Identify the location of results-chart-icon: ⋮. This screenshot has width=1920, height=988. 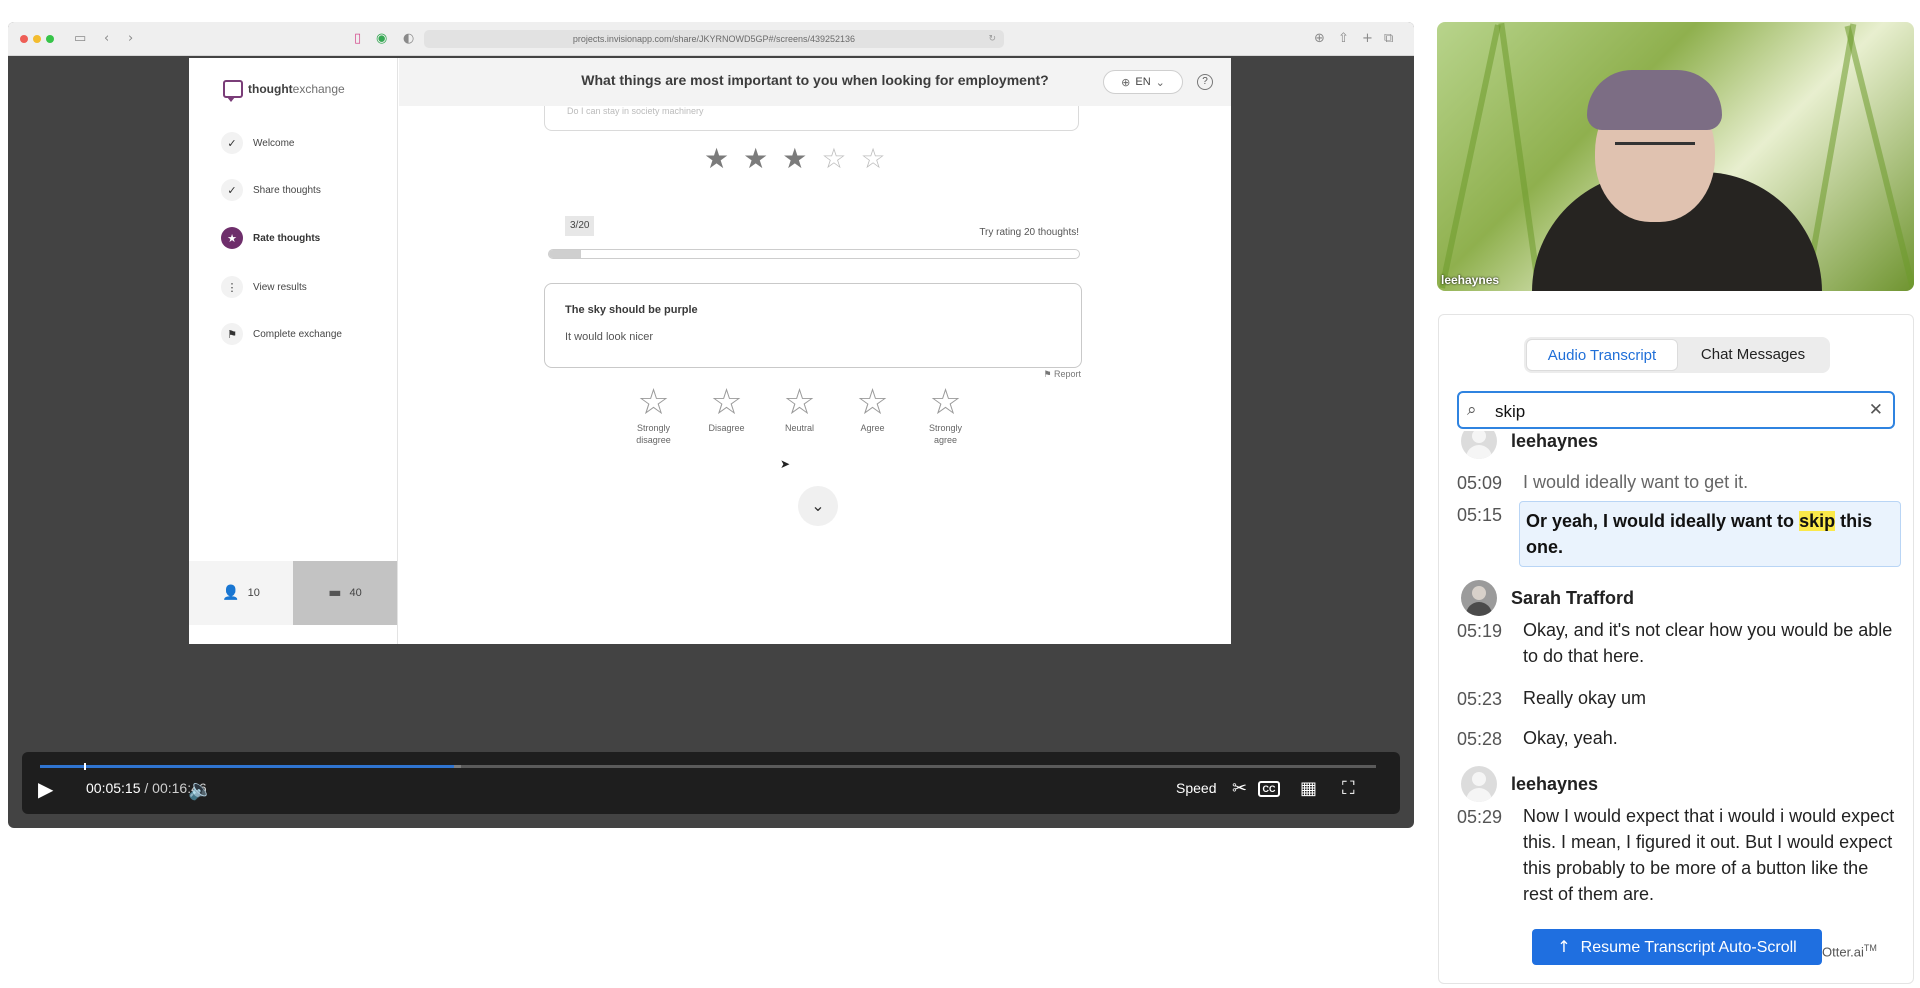
(232, 287).